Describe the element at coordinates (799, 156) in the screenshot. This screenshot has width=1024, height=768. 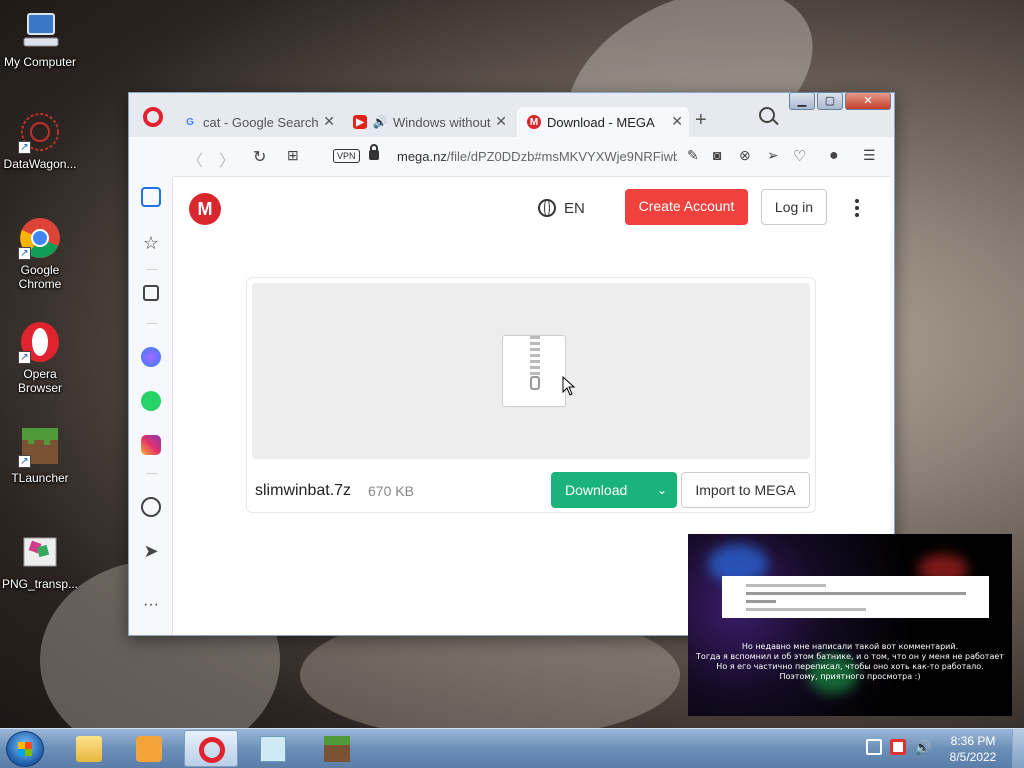
I see `heart-icon: ♡` at that location.